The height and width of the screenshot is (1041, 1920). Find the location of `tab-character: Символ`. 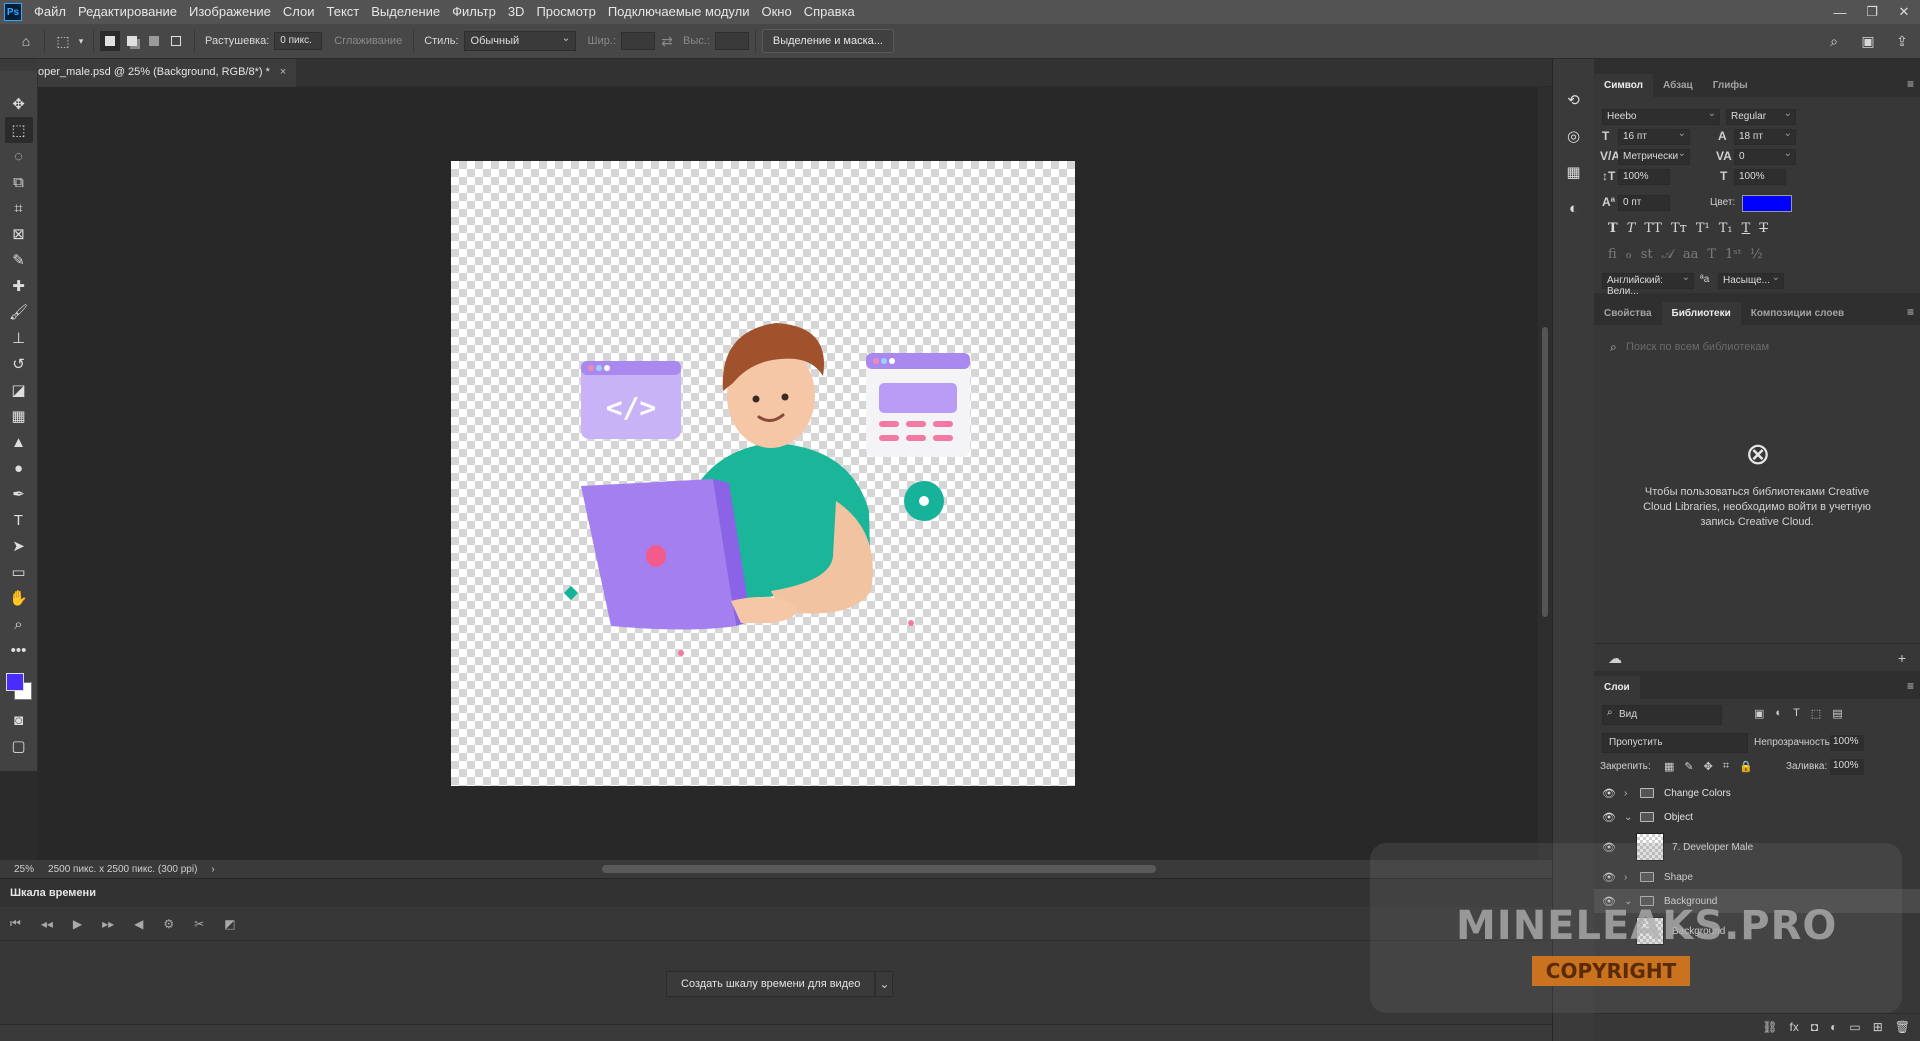

tab-character: Символ is located at coordinates (1623, 85).